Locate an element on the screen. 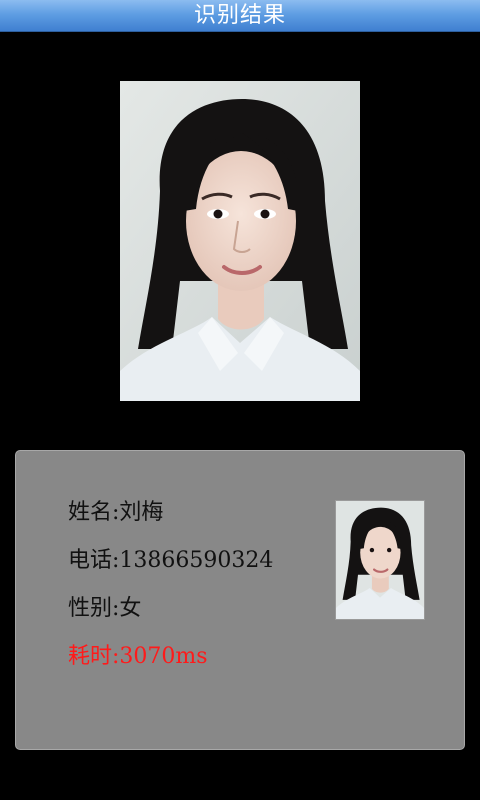  gender-value: 女 is located at coordinates (130, 608).